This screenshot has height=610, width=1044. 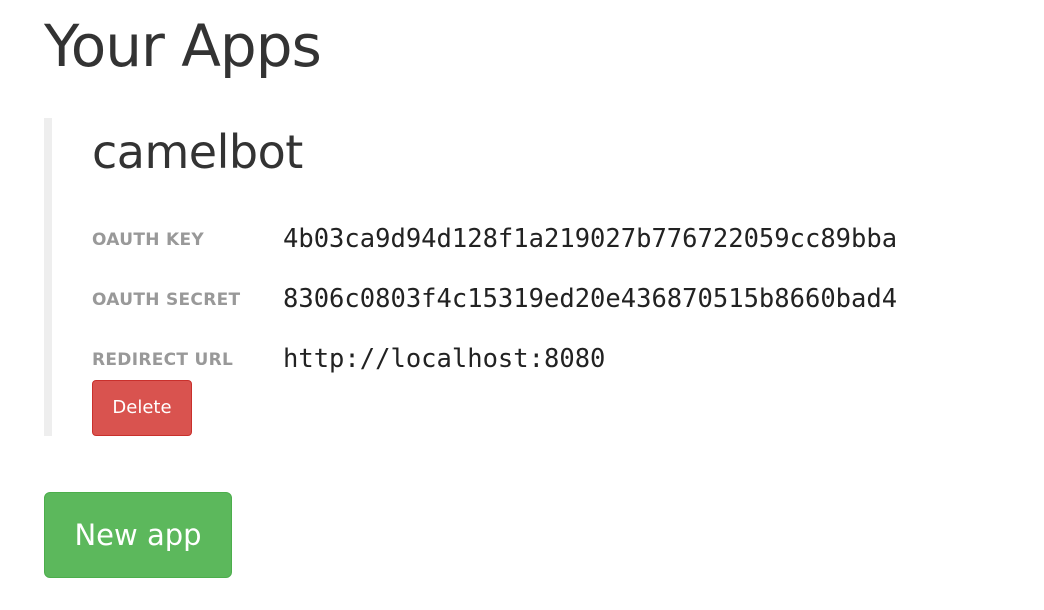 What do you see at coordinates (166, 300) in the screenshot?
I see `oauth-secret-label: OAUTH SECRET` at bounding box center [166, 300].